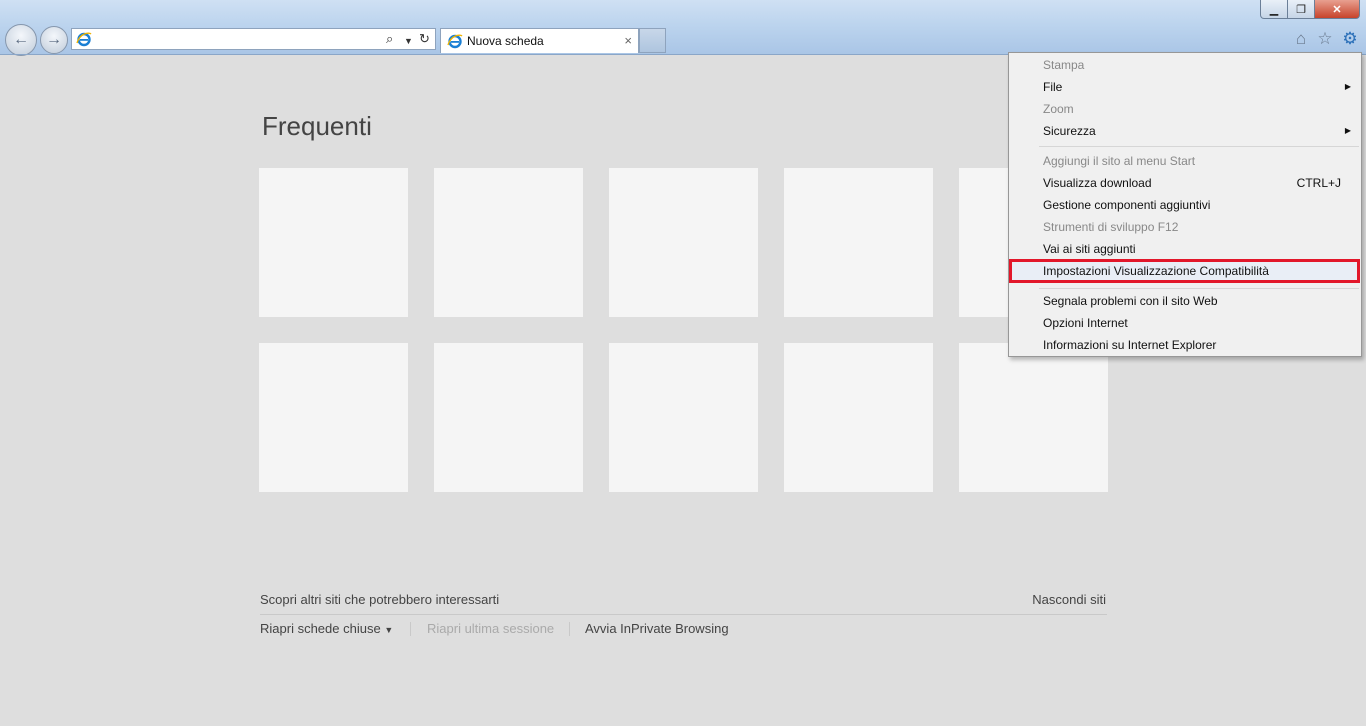 The width and height of the screenshot is (1366, 726). What do you see at coordinates (683, 28) in the screenshot?
I see `browser-chrome: ▁ ❐ ✕ ← → ⌕ ▼ ↻ Nuova scheda × ⌂ ☆ ⚙` at bounding box center [683, 28].